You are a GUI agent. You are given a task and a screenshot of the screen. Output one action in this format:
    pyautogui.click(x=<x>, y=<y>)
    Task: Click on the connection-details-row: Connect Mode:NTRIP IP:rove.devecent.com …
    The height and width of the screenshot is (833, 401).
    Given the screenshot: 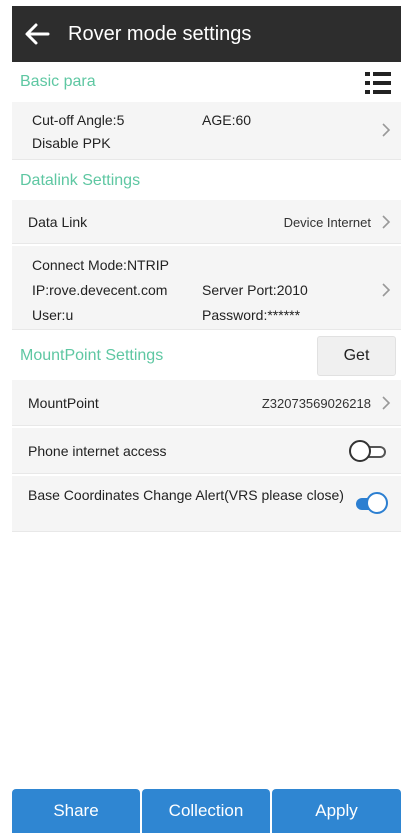 What is the action you would take?
    pyautogui.click(x=206, y=288)
    